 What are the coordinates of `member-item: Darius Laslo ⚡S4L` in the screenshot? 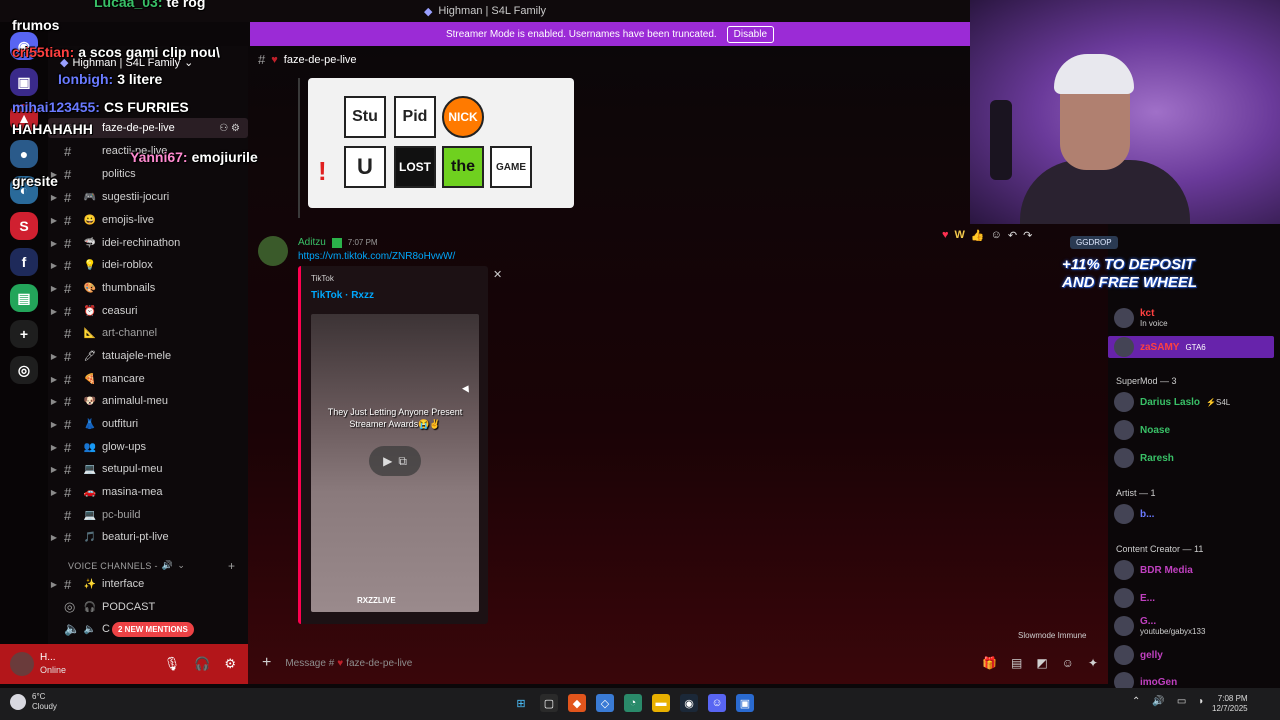 It's located at (1172, 402).